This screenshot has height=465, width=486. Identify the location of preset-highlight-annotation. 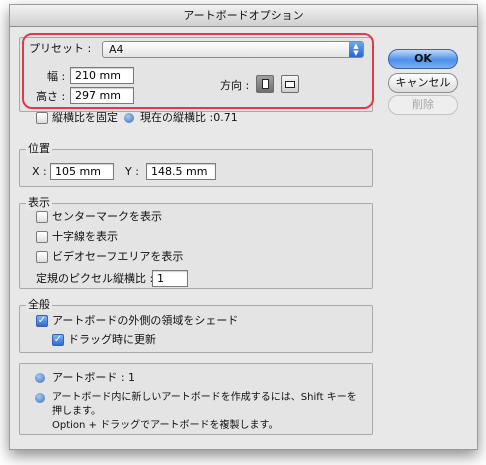
(198, 71).